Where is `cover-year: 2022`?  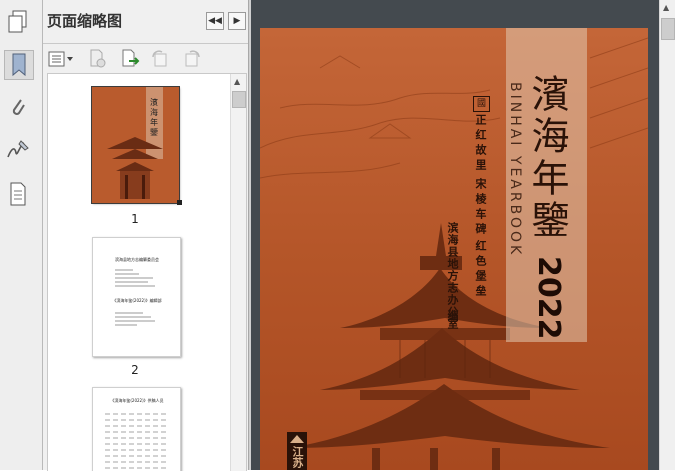 cover-year: 2022 is located at coordinates (548, 298).